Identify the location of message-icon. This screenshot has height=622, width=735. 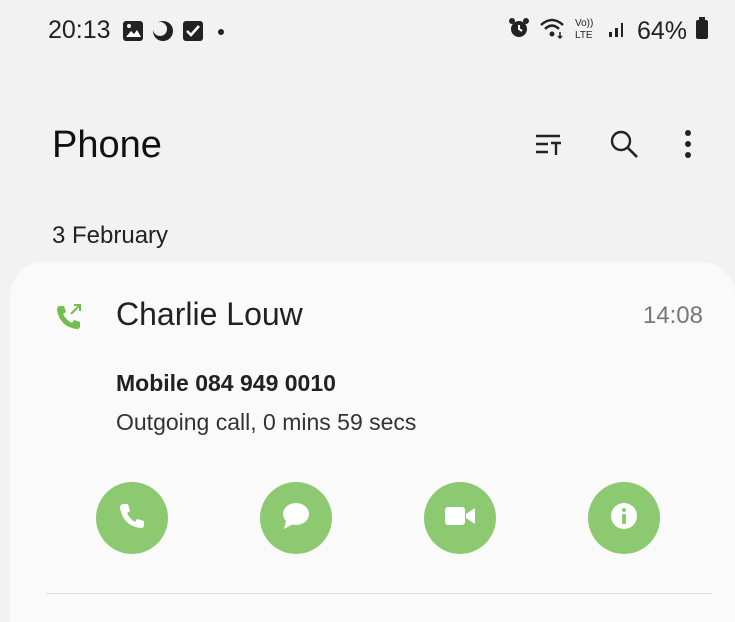
(296, 518).